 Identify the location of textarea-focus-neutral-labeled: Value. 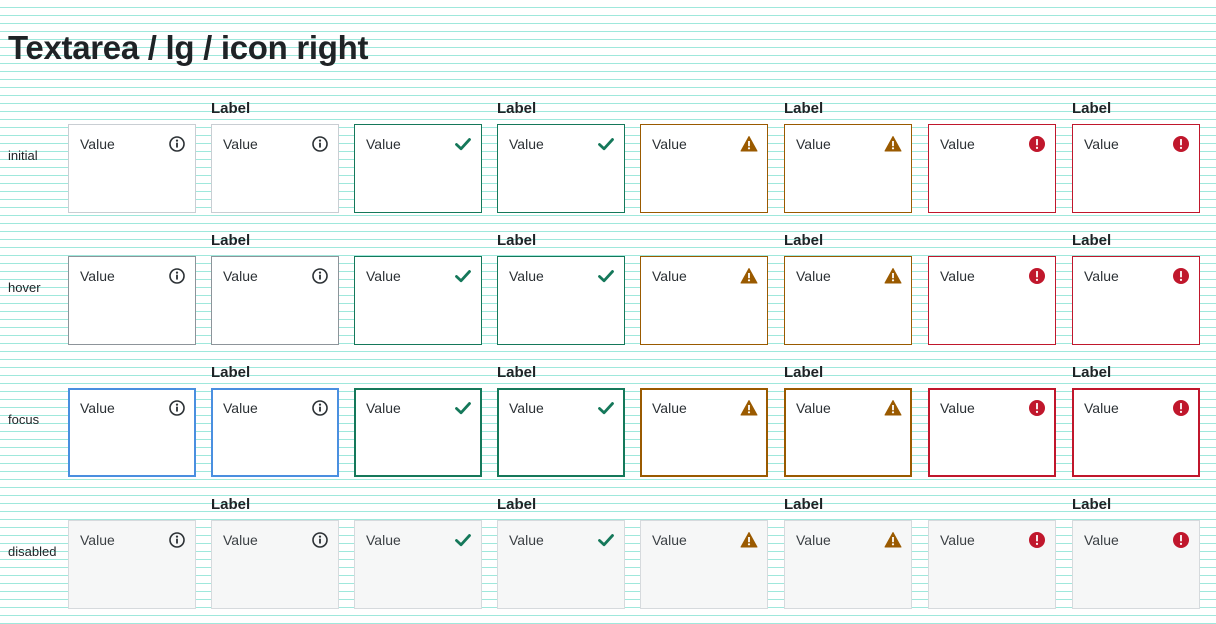
(275, 432).